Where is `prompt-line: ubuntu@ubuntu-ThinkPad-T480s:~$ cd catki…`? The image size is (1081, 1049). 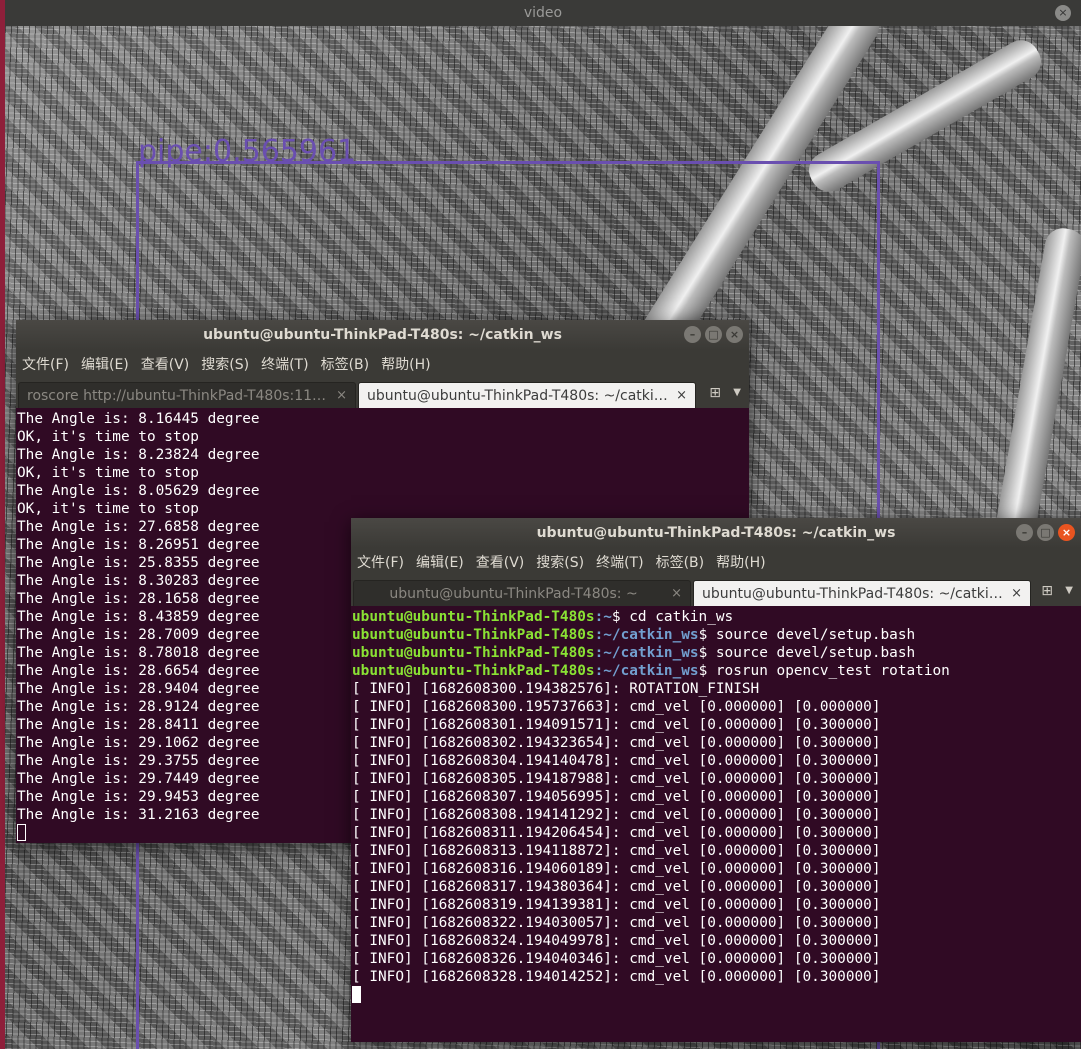 prompt-line: ubuntu@ubuntu-ThinkPad-T480s:~$ cd catki… is located at coordinates (716, 617).